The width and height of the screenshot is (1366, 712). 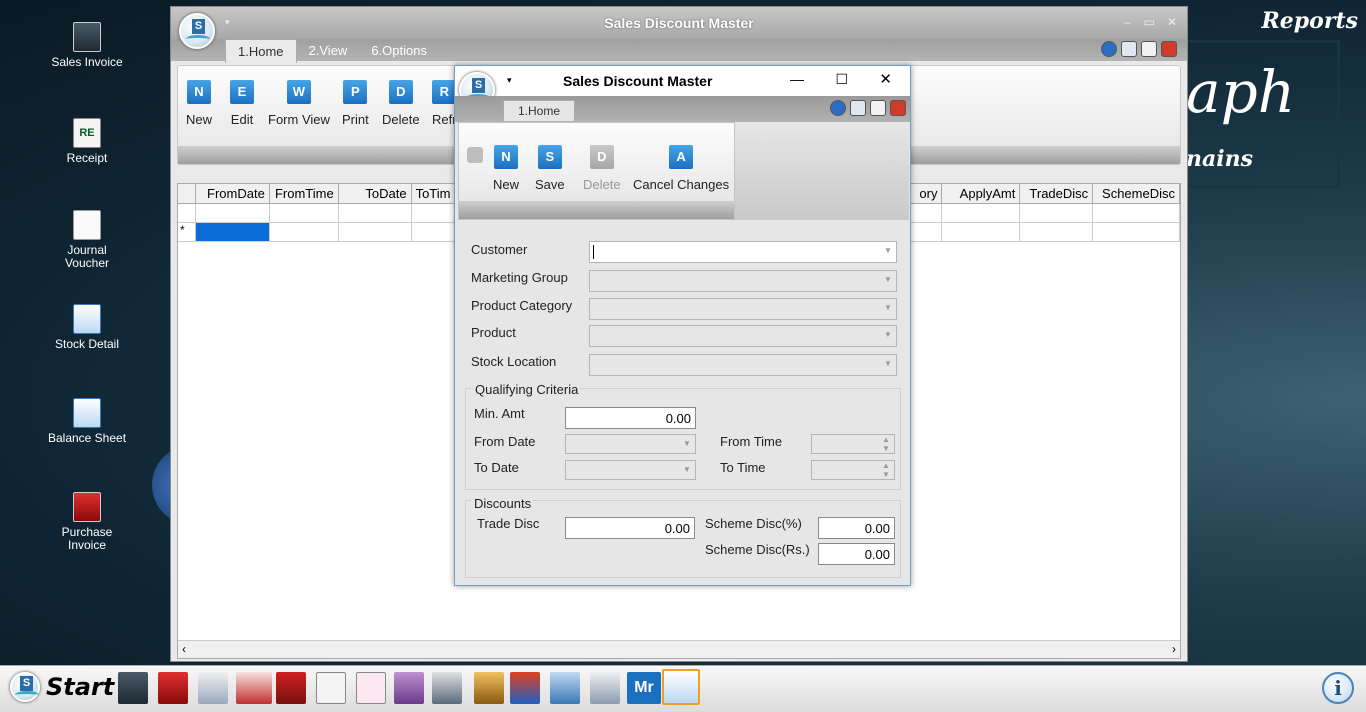 I want to click on col-header-fromtime: FromTime, so click(x=304, y=193).